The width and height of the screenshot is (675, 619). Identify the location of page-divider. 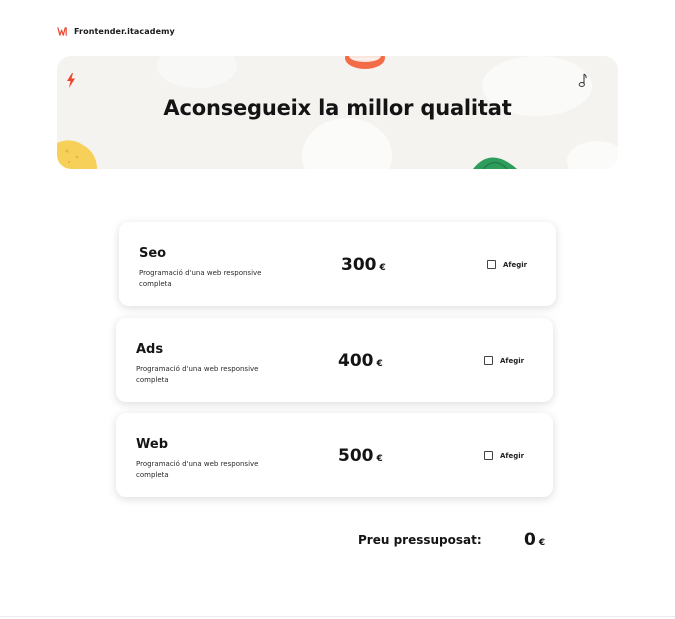
(337, 616).